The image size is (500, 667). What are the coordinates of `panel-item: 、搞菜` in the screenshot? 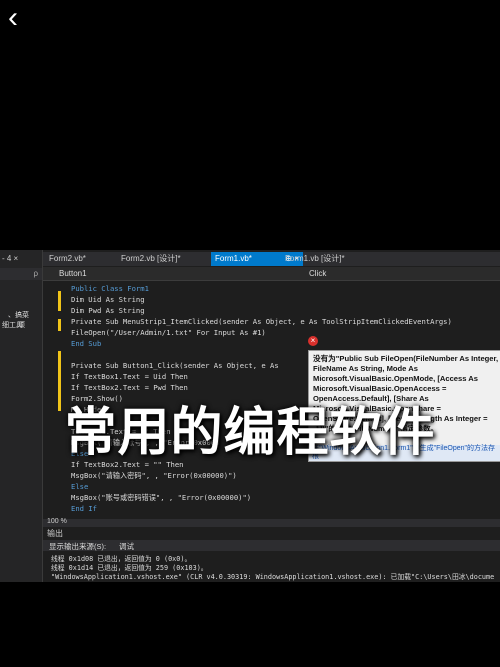 It's located at (18, 315).